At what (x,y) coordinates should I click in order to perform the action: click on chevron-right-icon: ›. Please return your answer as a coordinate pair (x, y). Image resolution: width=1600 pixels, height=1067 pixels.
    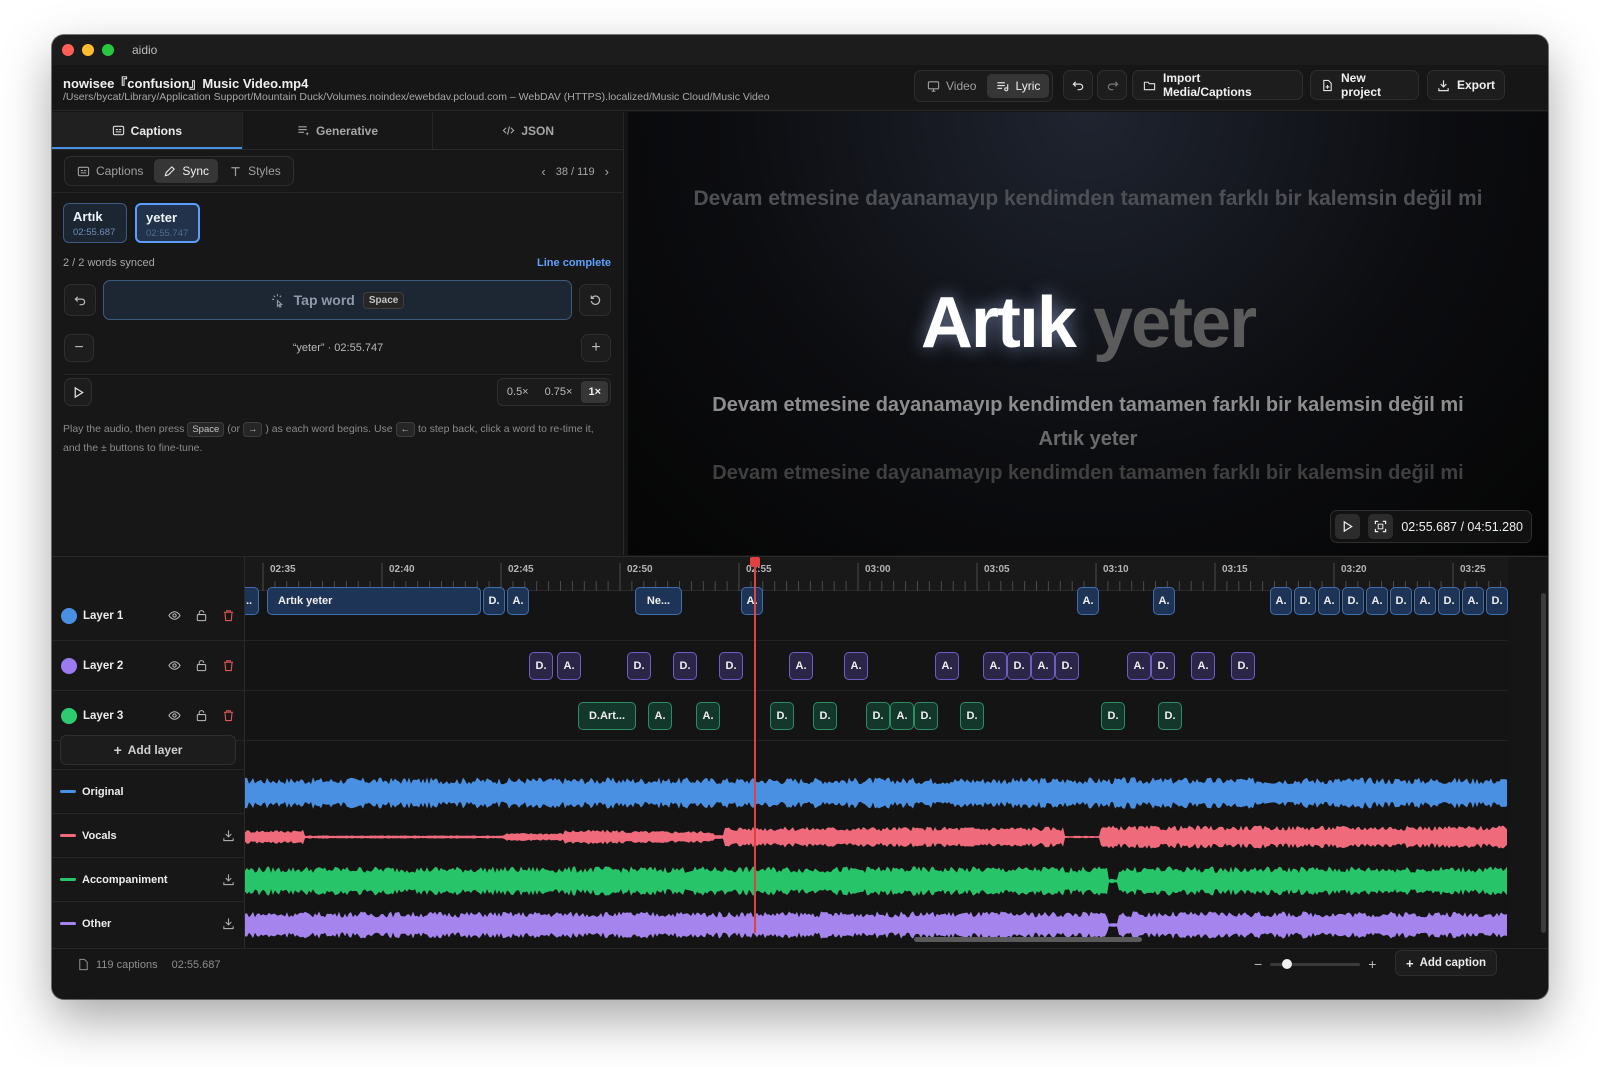
    Looking at the image, I should click on (607, 171).